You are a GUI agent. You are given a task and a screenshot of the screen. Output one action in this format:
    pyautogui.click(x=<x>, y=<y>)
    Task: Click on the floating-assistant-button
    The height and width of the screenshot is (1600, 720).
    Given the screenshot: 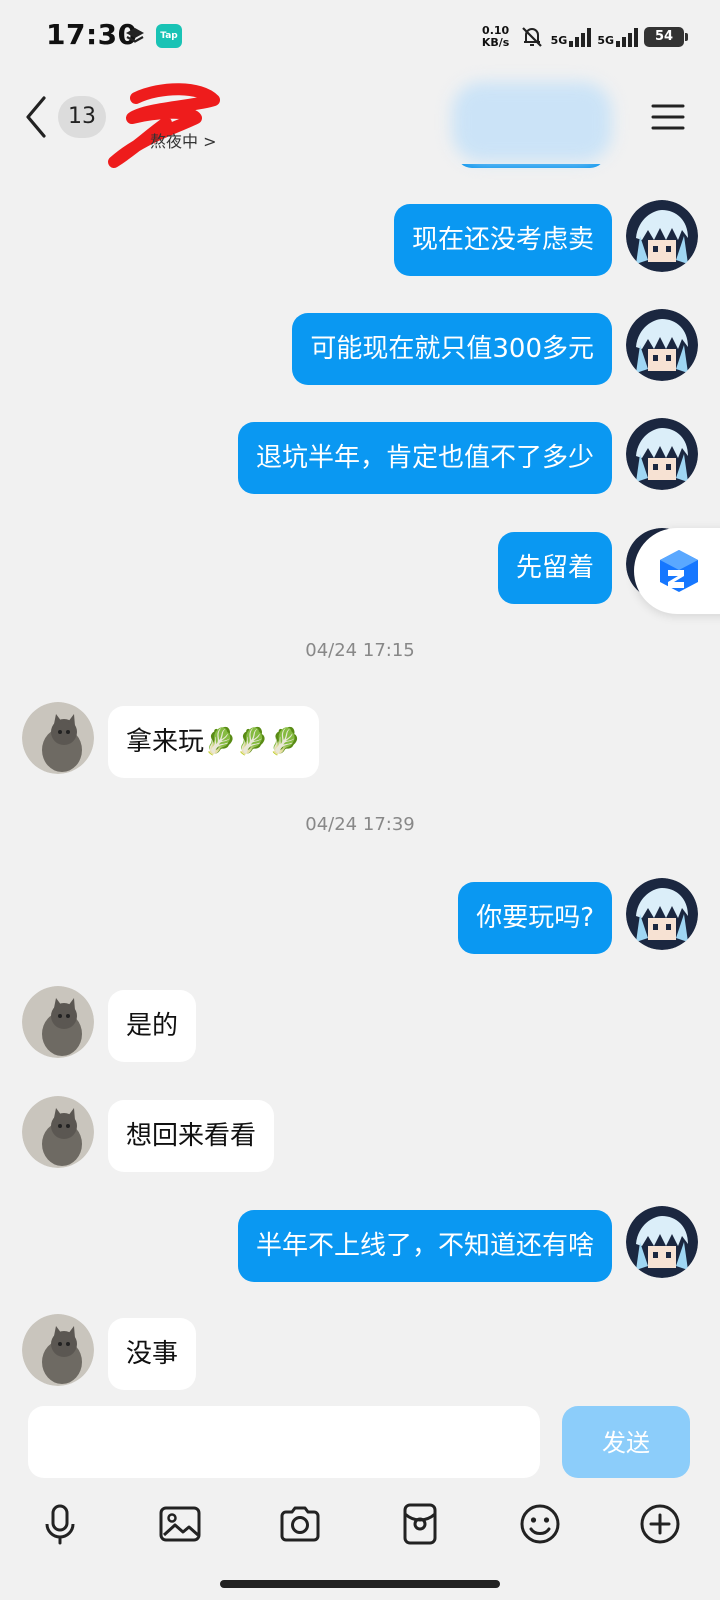 What is the action you would take?
    pyautogui.click(x=677, y=571)
    